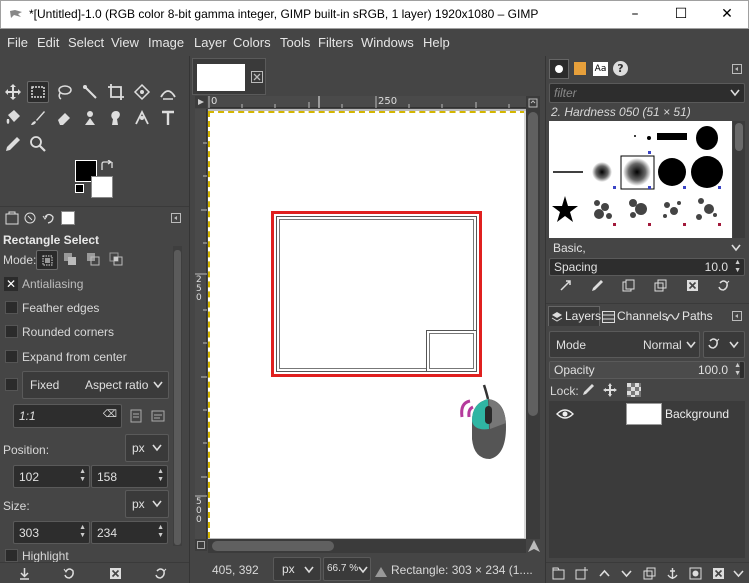 The image size is (749, 583). What do you see at coordinates (67, 416) in the screenshot?
I see `ratio-input: 1:1 ⌫` at bounding box center [67, 416].